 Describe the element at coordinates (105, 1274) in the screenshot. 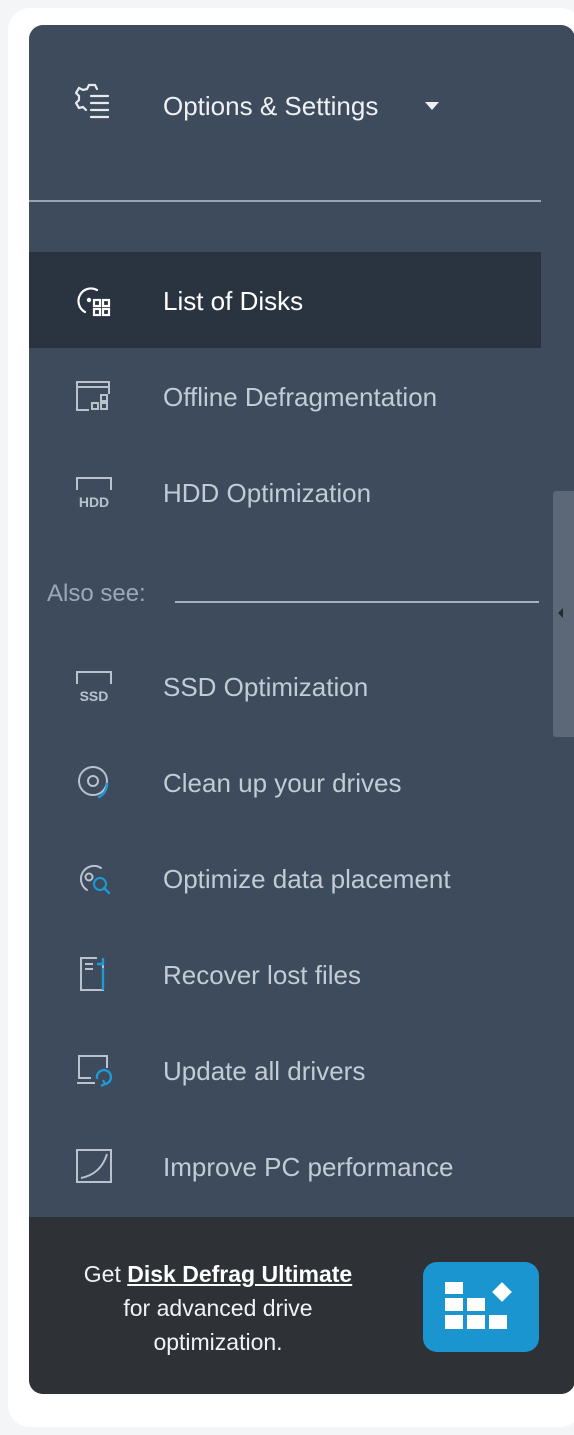

I see `promo-prefix: Get` at that location.